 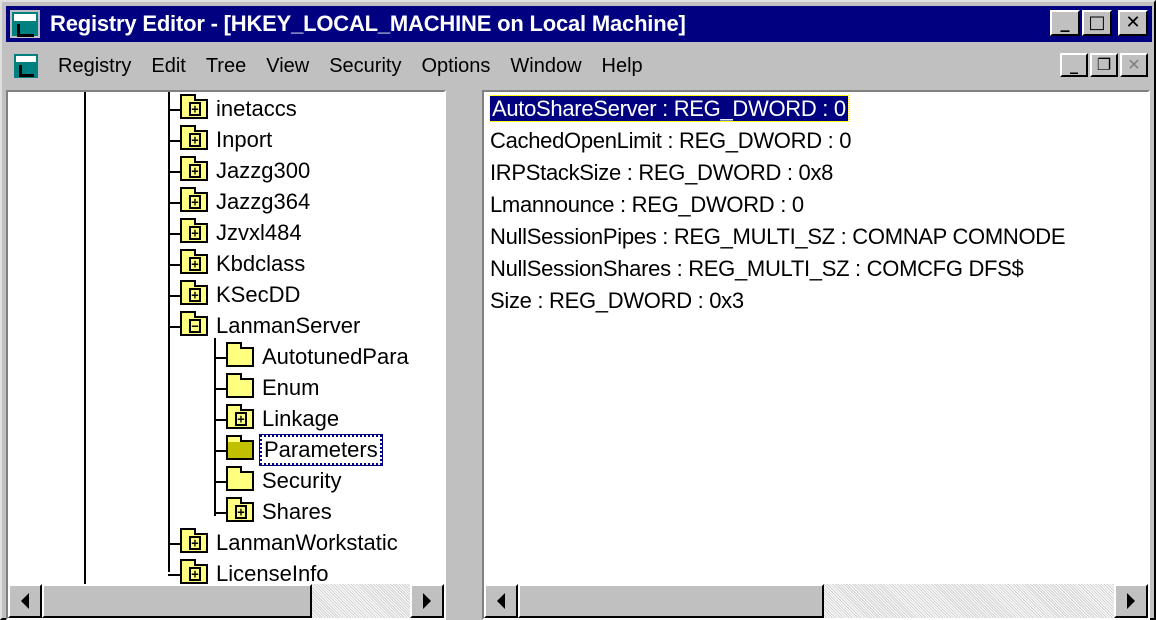 I want to click on menu-tree: Tree, so click(x=226, y=66).